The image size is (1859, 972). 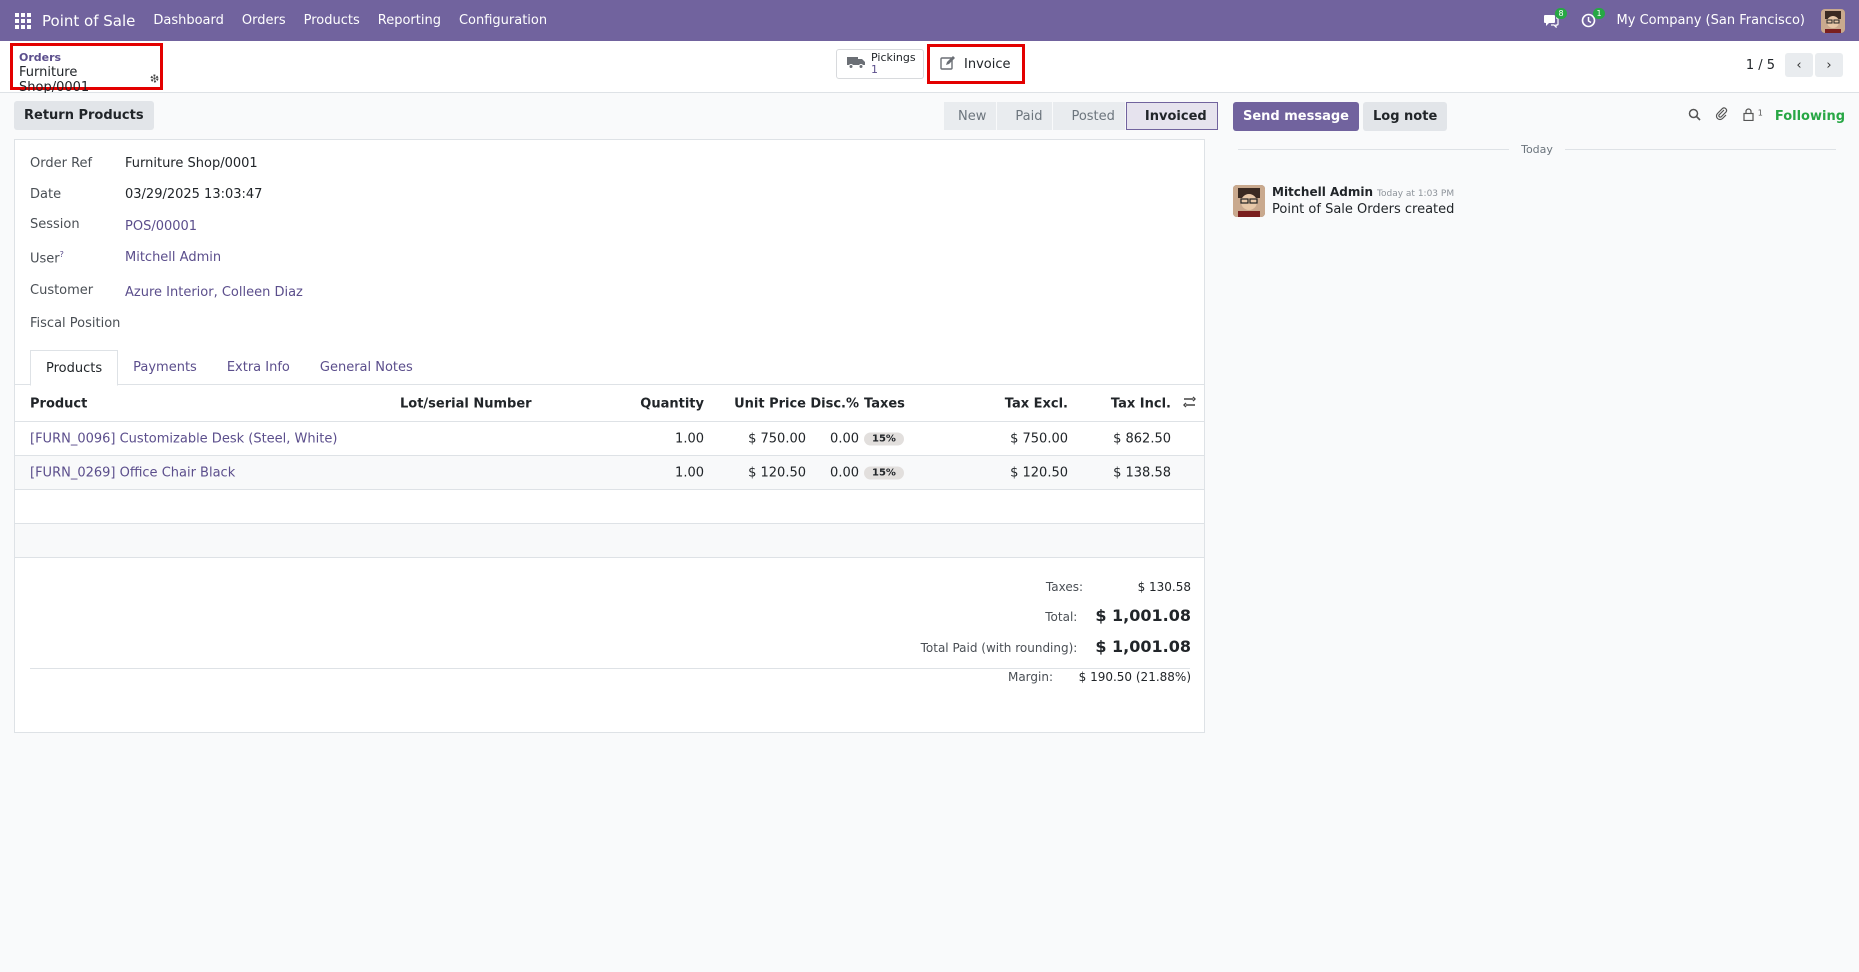 What do you see at coordinates (1142, 472) in the screenshot?
I see `row-tax-incl: $ 138.58` at bounding box center [1142, 472].